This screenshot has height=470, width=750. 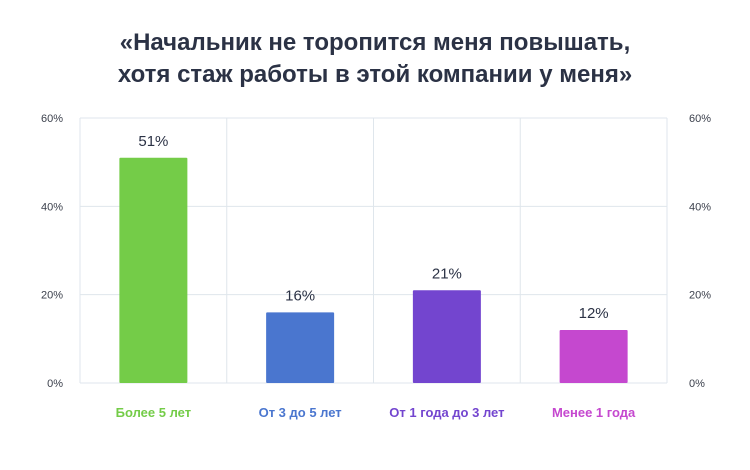 I want to click on y-tick-label-left: 40%, so click(x=52, y=207).